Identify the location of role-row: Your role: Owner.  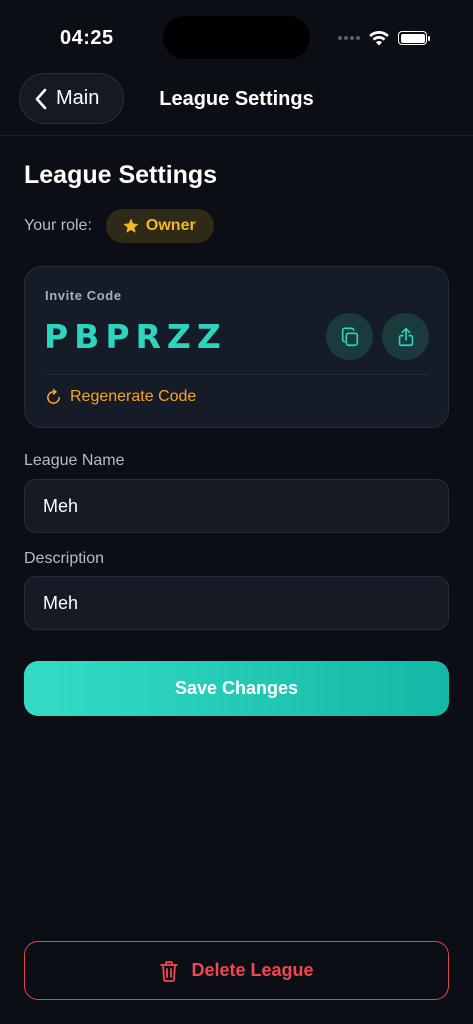
(119, 226).